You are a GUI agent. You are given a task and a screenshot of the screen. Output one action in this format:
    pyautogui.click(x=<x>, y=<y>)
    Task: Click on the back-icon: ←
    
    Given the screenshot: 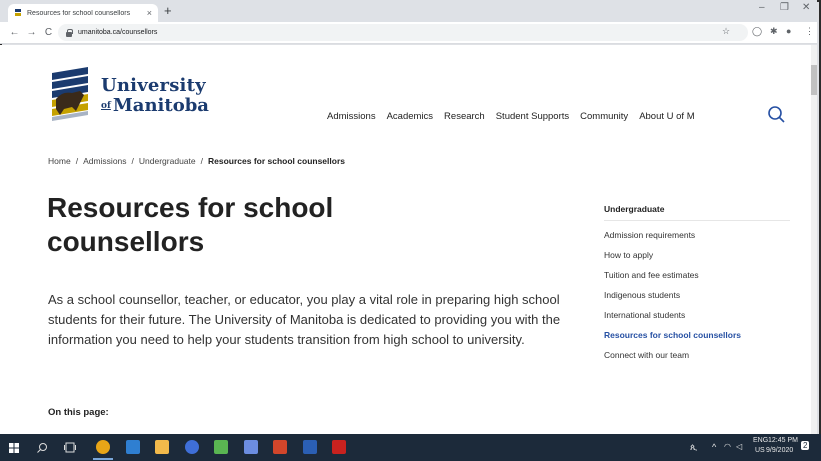 What is the action you would take?
    pyautogui.click(x=14, y=32)
    